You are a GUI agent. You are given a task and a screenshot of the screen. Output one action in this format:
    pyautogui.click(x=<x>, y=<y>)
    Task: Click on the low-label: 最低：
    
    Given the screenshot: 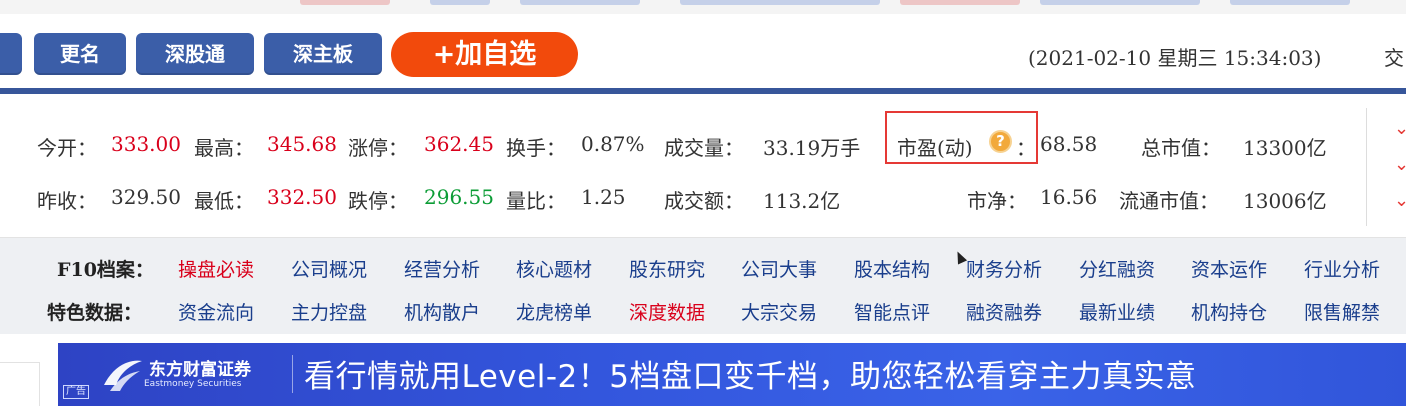 What is the action you would take?
    pyautogui.click(x=224, y=201)
    